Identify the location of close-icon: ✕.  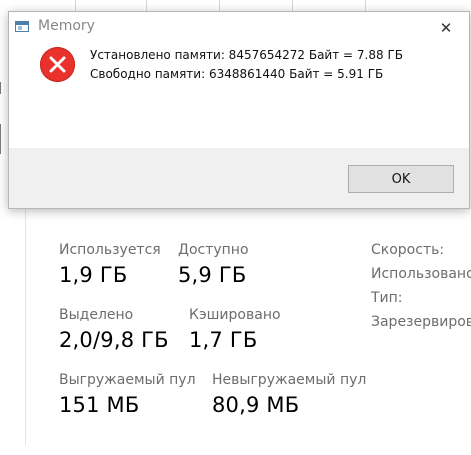
(446, 27).